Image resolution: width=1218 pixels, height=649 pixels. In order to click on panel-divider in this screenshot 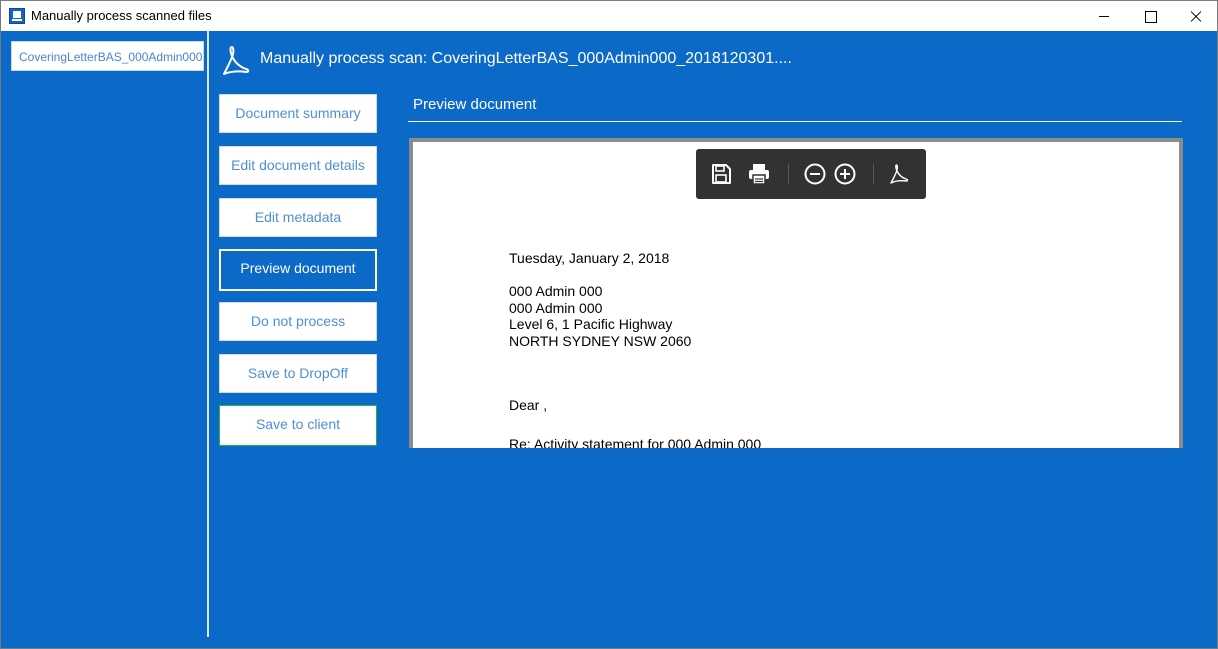, I will do `click(208, 334)`.